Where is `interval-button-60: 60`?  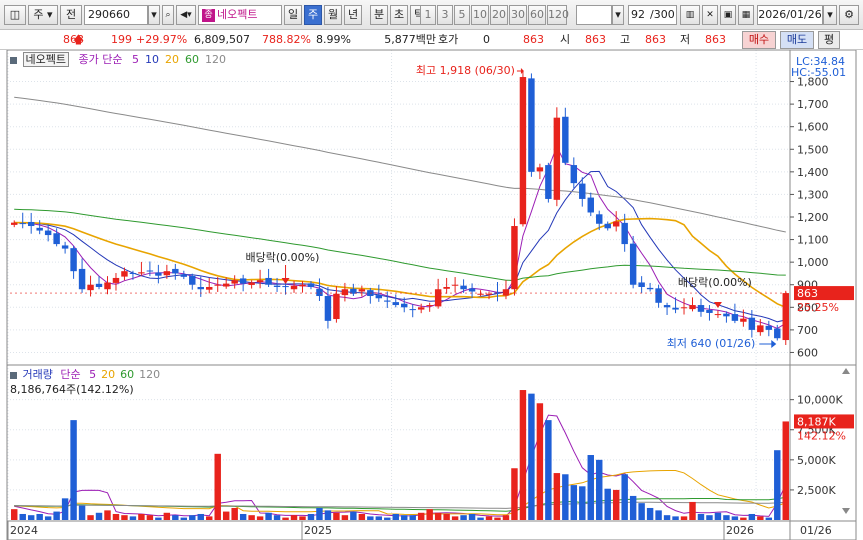
interval-button-60: 60 is located at coordinates (537, 15).